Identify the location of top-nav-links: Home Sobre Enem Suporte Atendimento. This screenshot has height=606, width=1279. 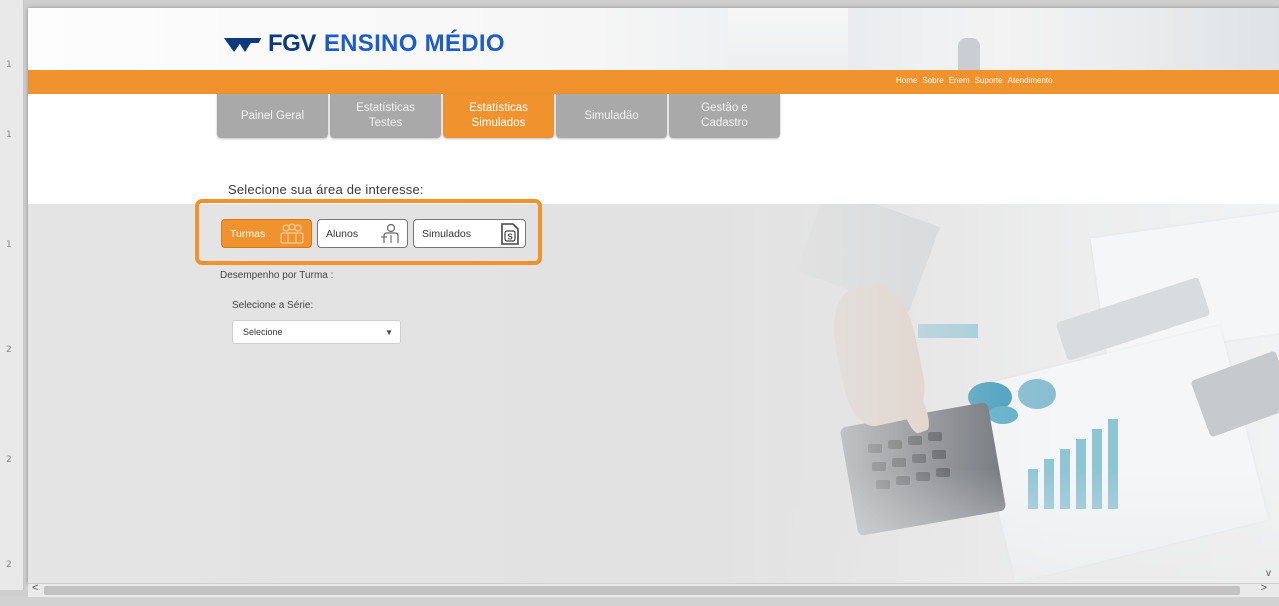
(974, 80).